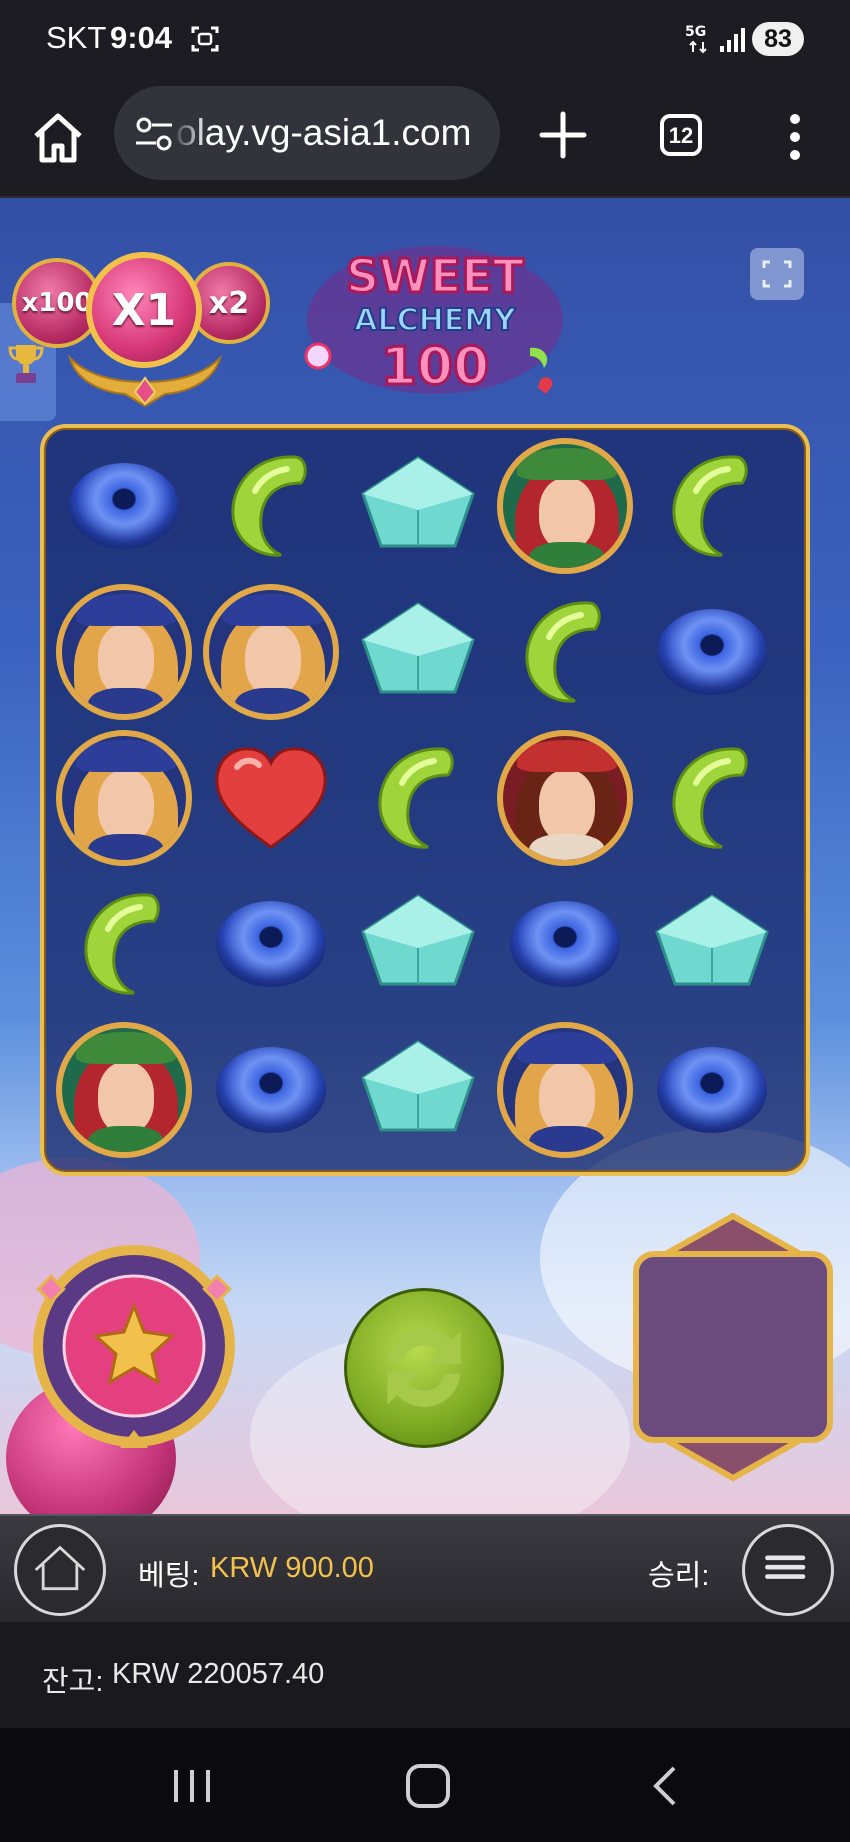  Describe the element at coordinates (58, 138) in the screenshot. I see `home-icon` at that location.